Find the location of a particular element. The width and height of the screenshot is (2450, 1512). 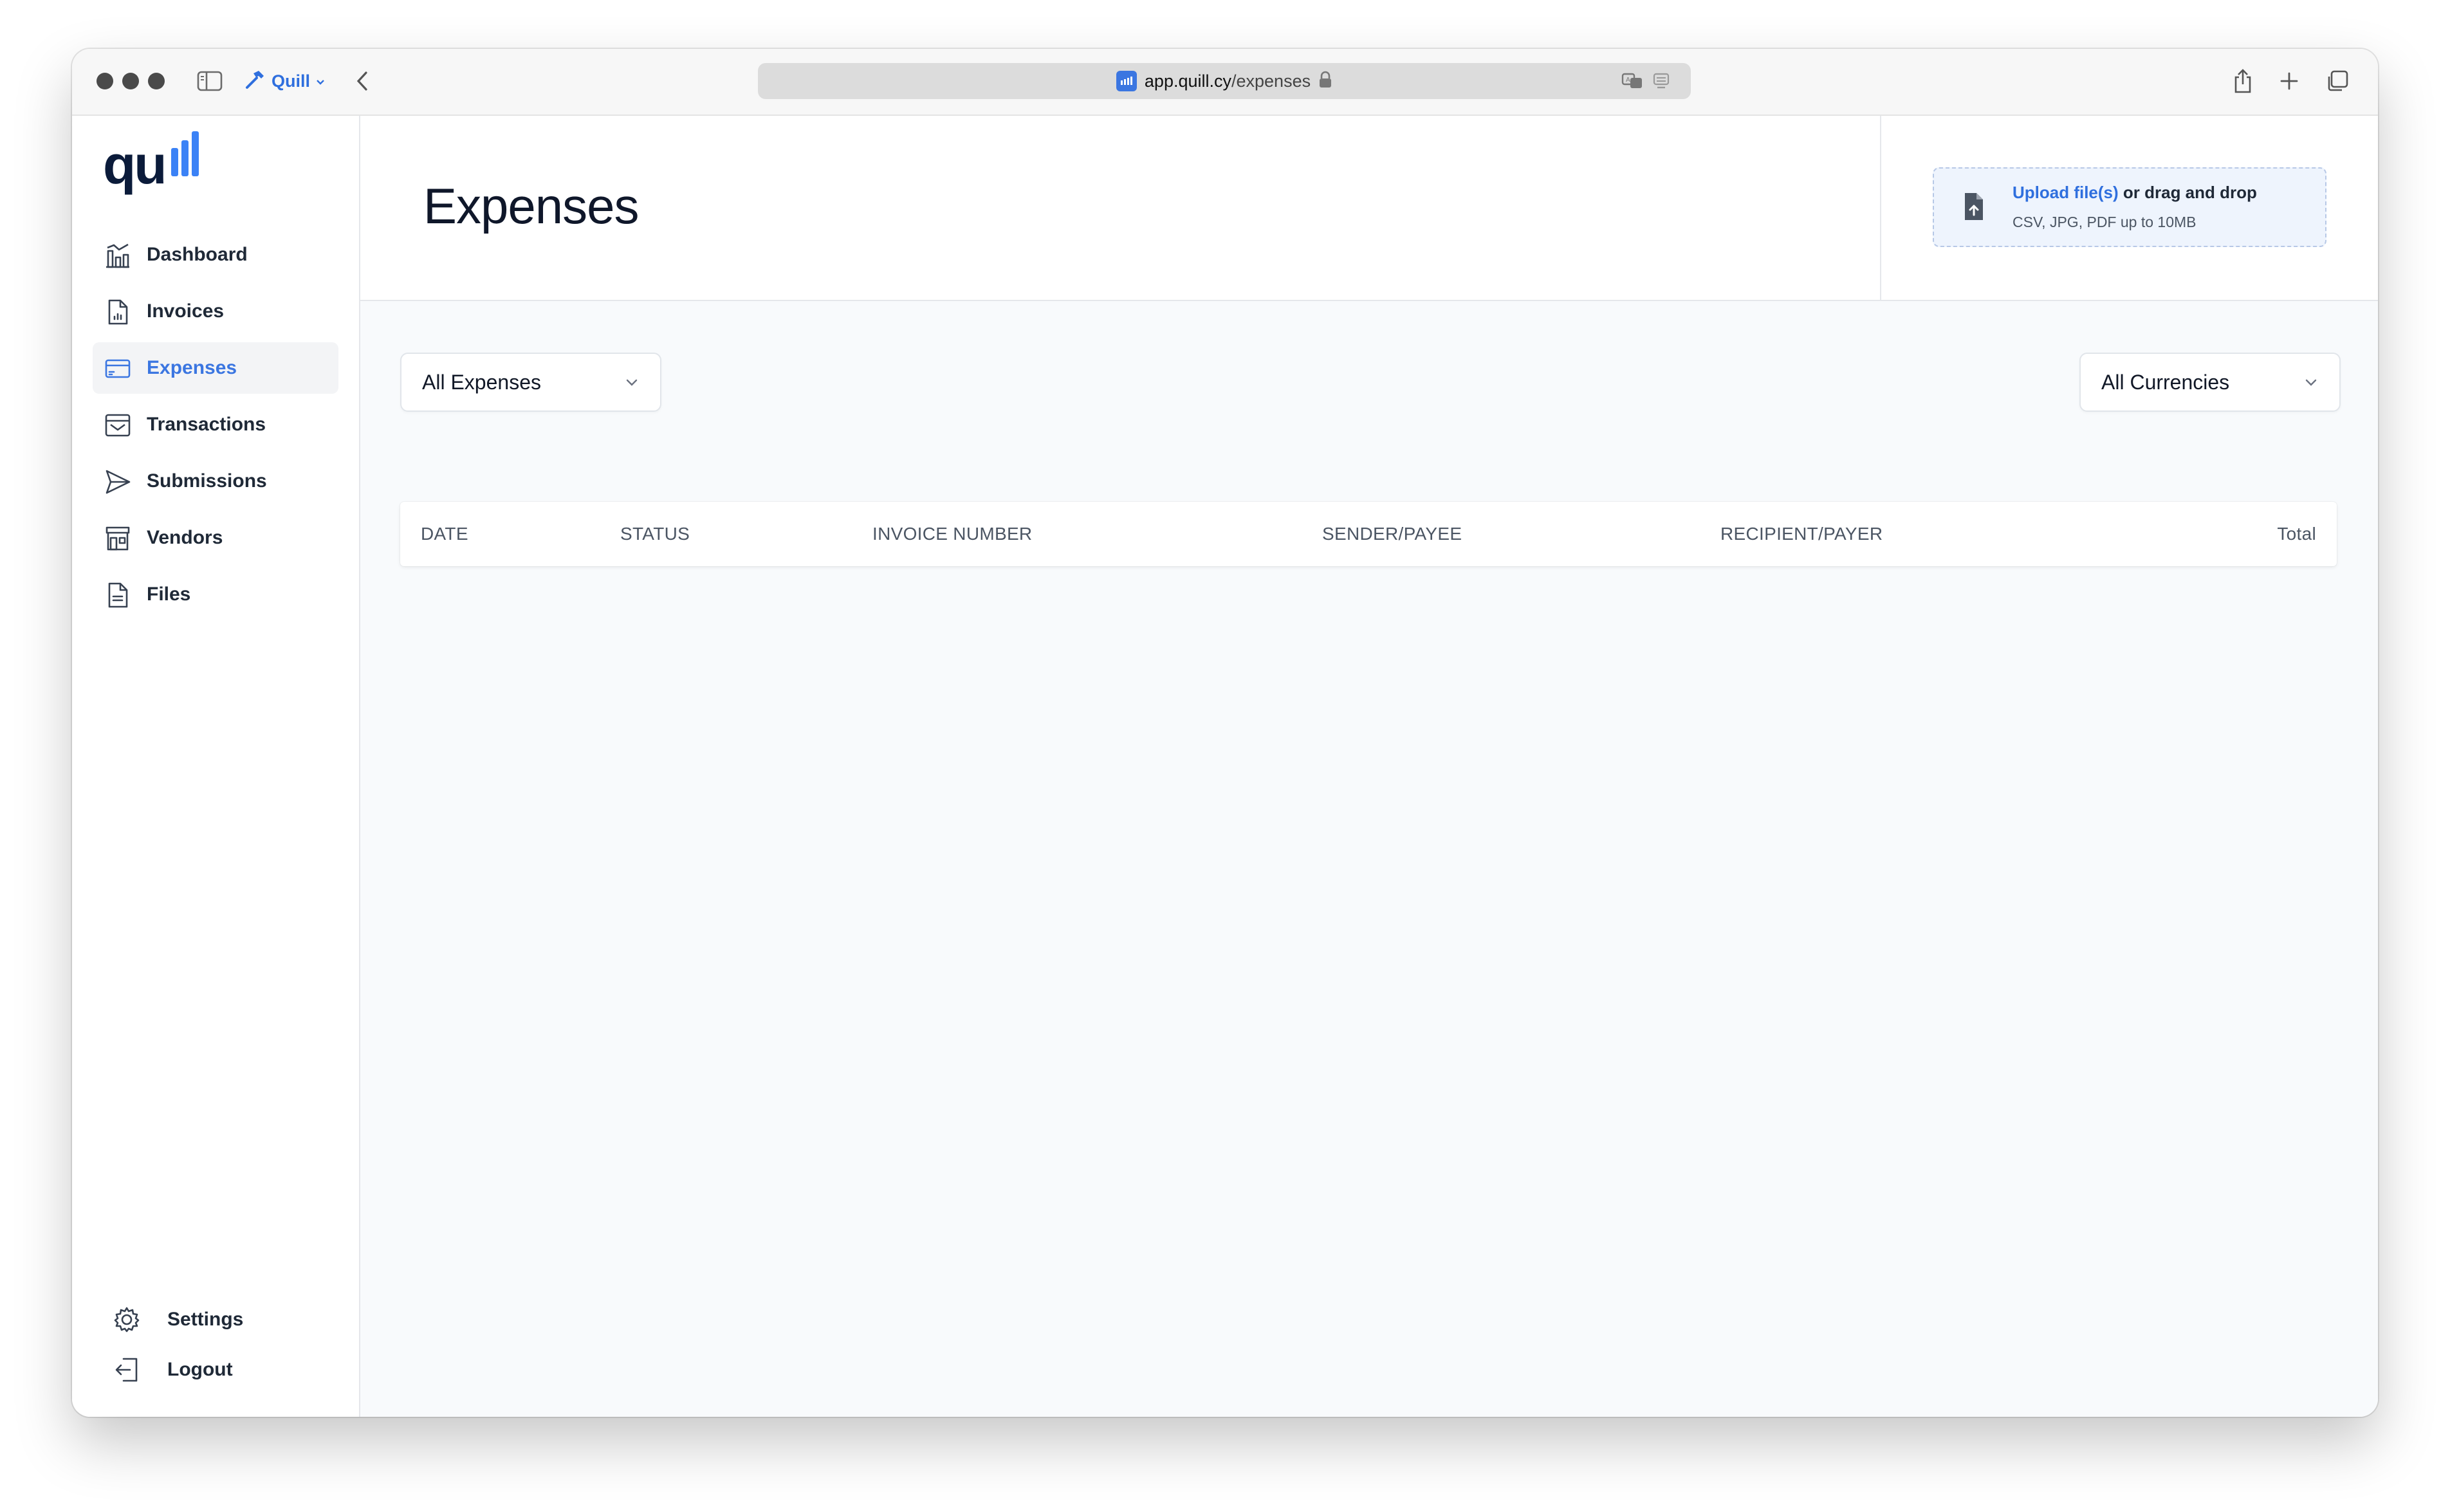

sidebar-item-dashboard: Dashboard is located at coordinates (215, 255).